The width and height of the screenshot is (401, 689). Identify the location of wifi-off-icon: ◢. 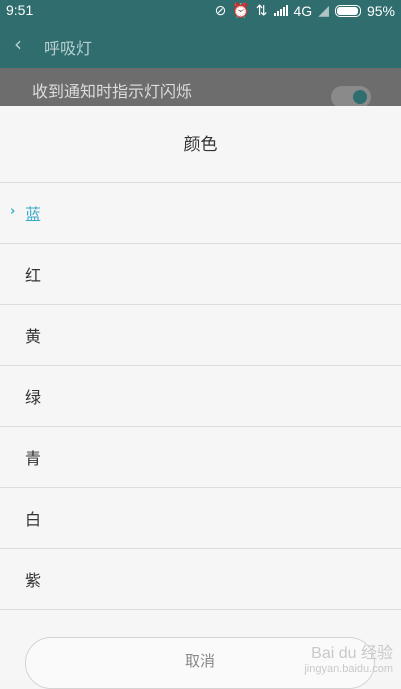
(323, 10).